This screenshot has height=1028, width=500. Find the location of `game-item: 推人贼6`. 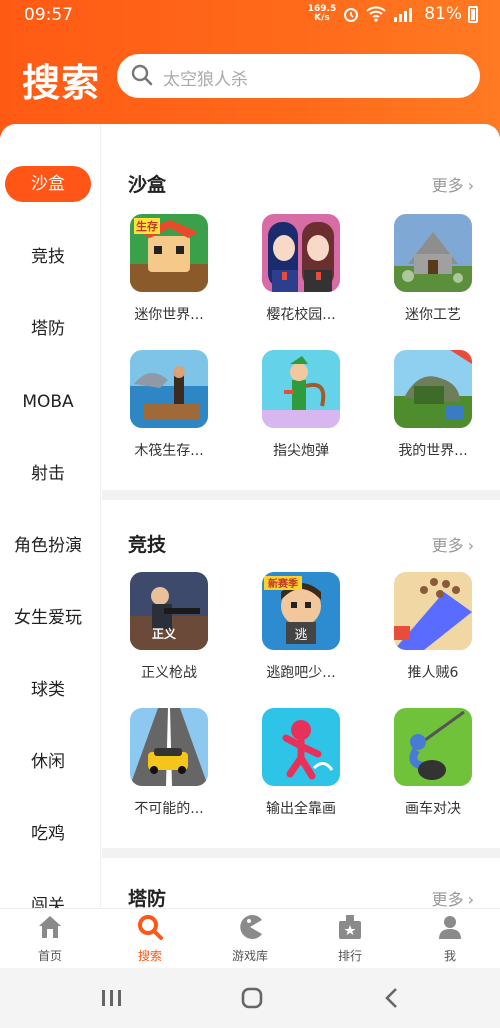

game-item: 推人贼6 is located at coordinates (433, 627).